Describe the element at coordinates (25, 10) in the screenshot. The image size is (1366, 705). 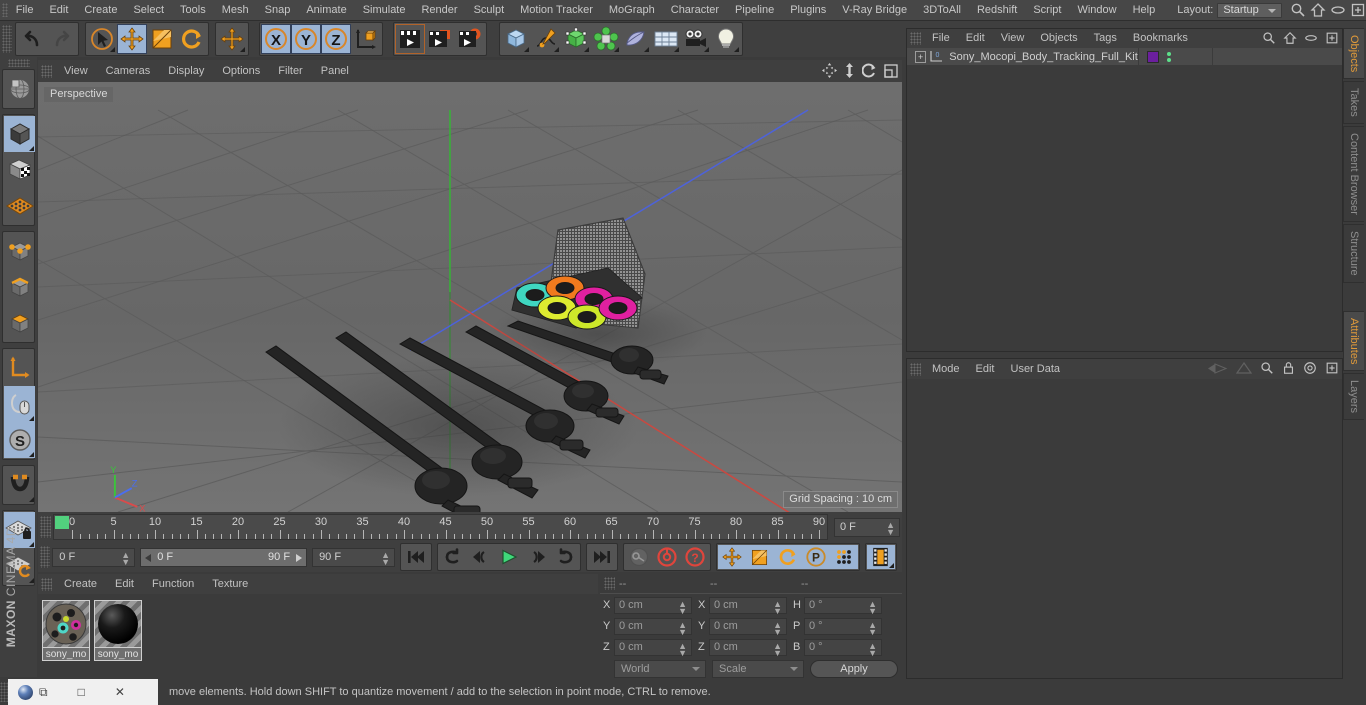
I see `menu-file: File` at that location.